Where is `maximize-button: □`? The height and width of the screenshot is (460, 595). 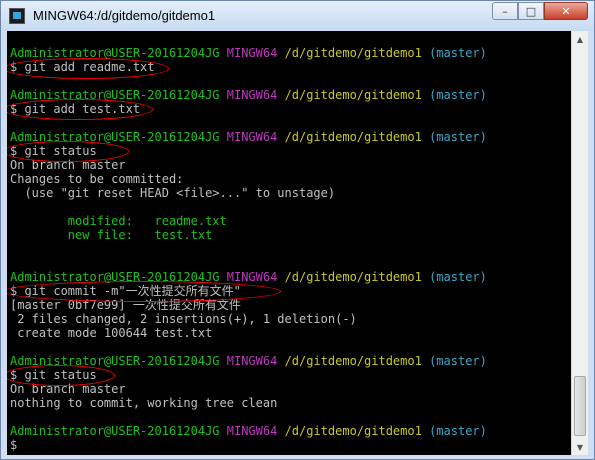
maximize-button: □ is located at coordinates (531, 11).